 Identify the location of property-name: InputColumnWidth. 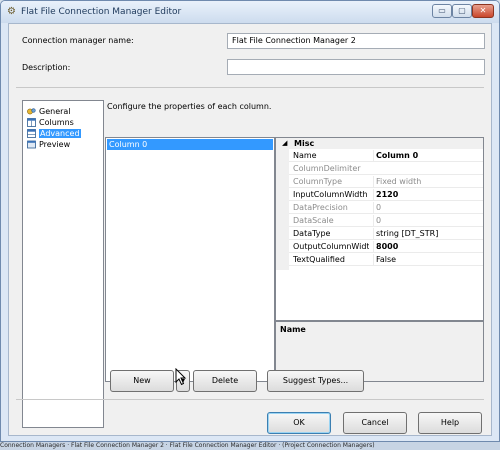
(330, 194).